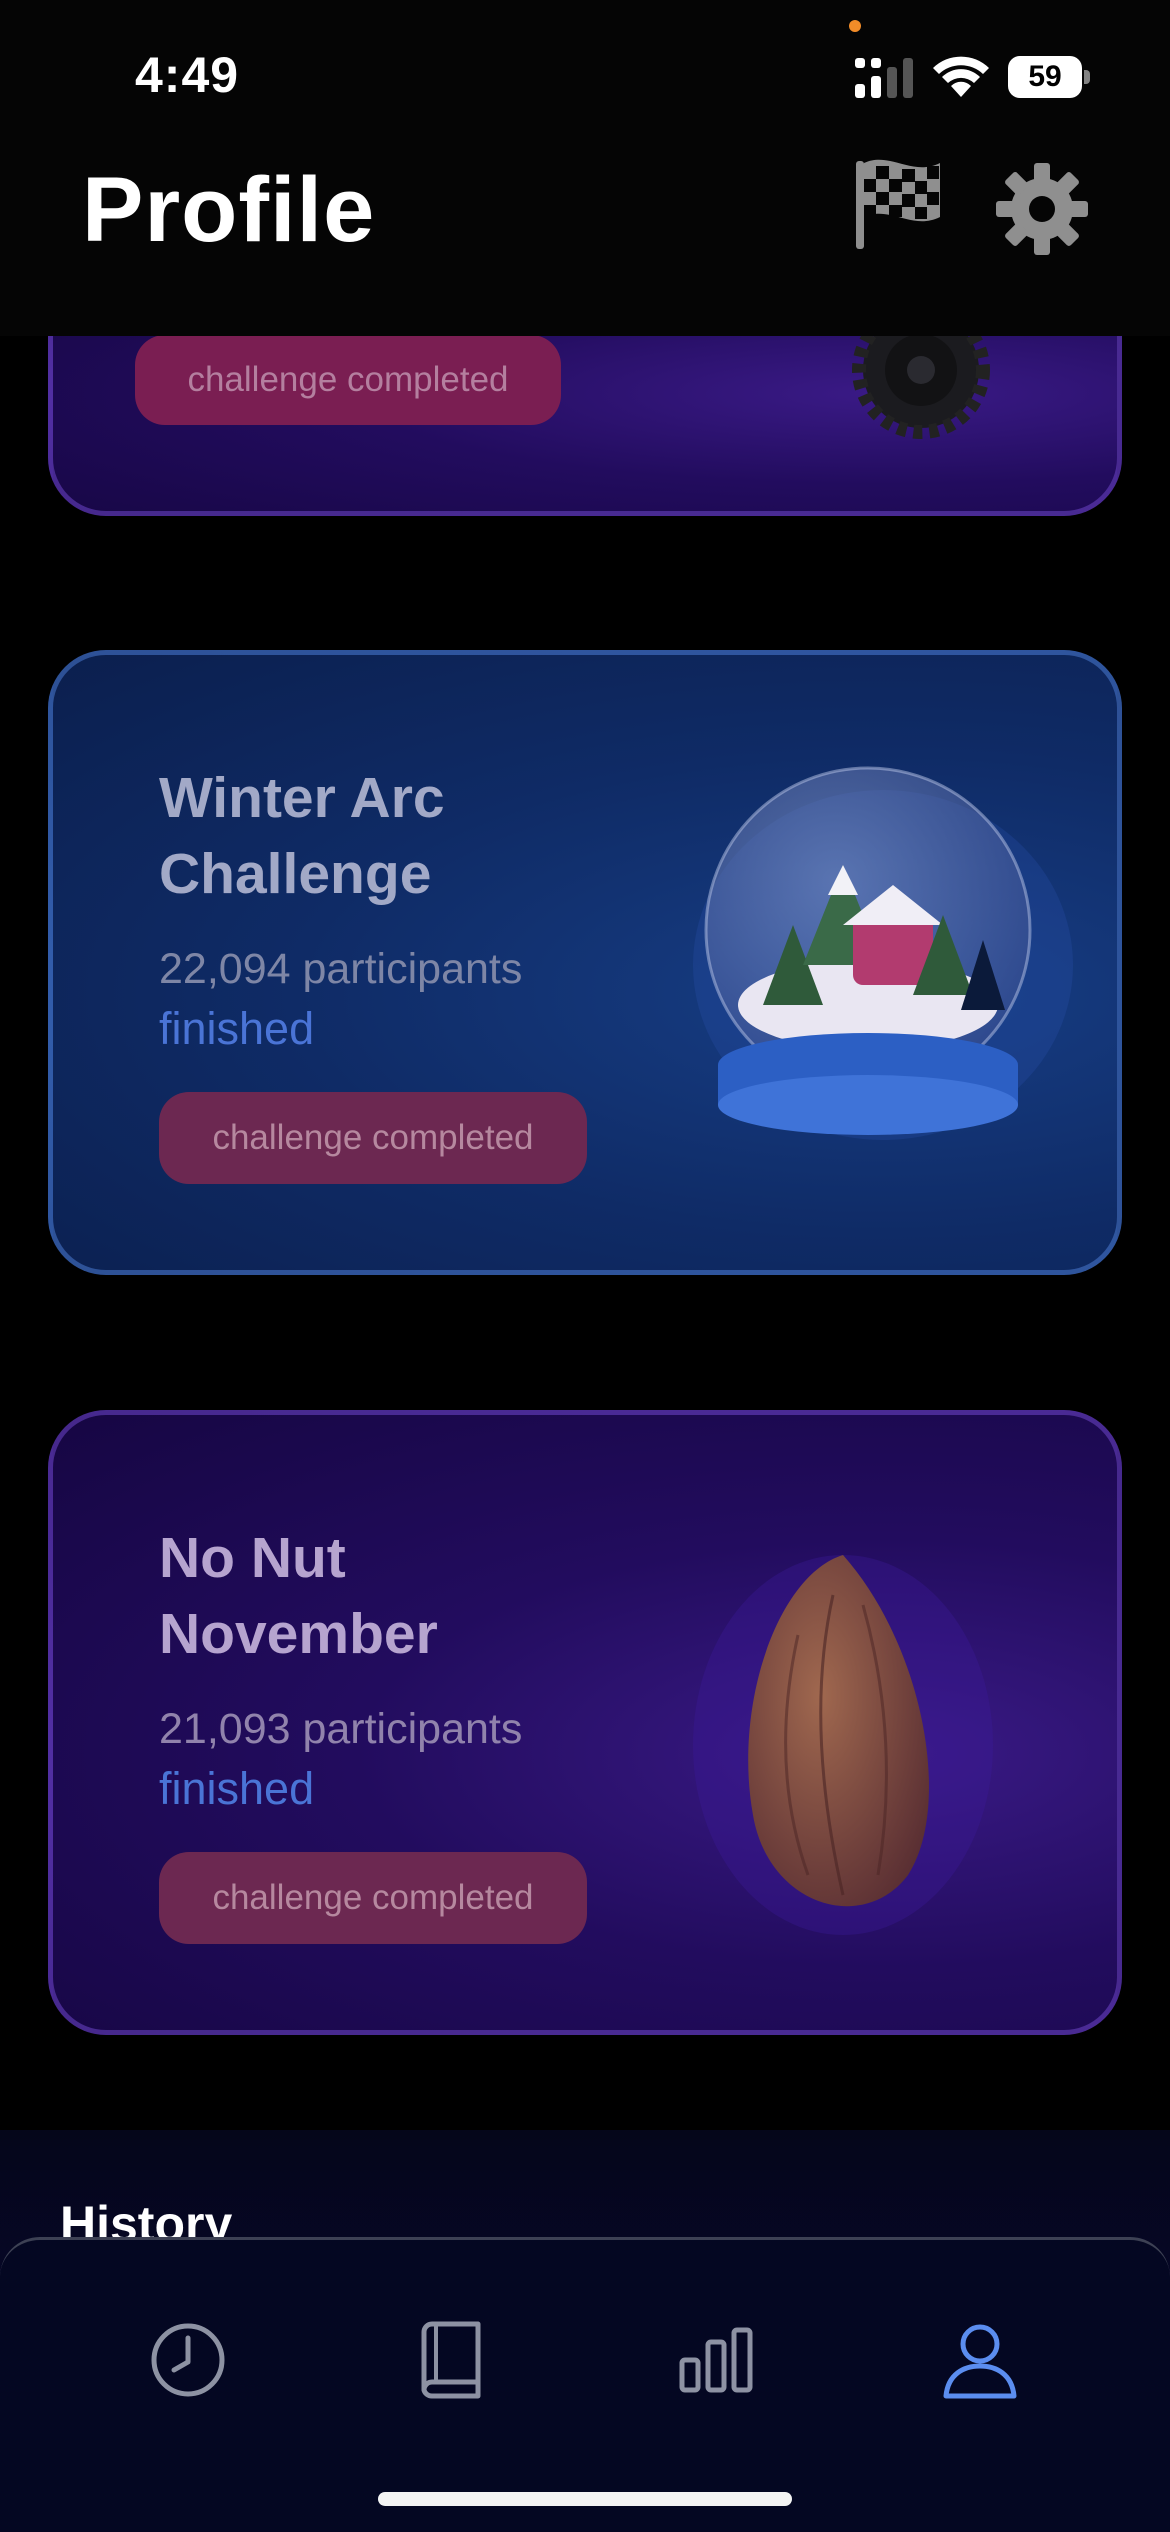  What do you see at coordinates (298, 1634) in the screenshot?
I see `challenge-title-line2: November` at bounding box center [298, 1634].